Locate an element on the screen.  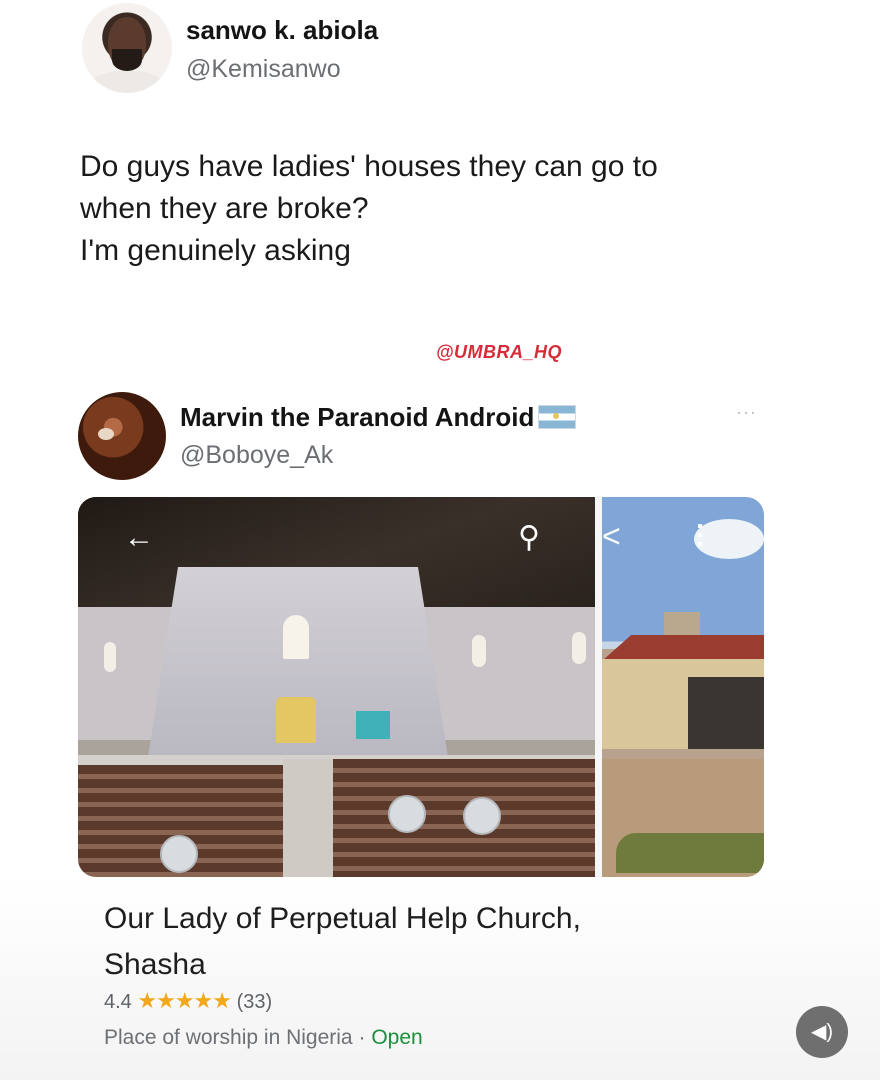
tweet1-display-name: sanwo k. abiola is located at coordinates (282, 30).